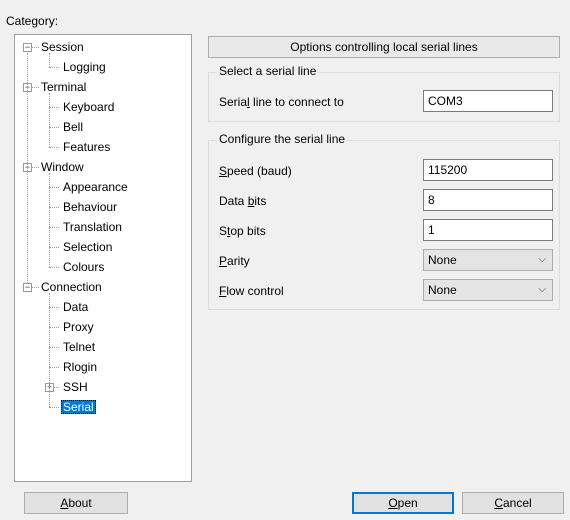 This screenshot has width=570, height=520. I want to click on tree-item-label: Serial, so click(78, 407).